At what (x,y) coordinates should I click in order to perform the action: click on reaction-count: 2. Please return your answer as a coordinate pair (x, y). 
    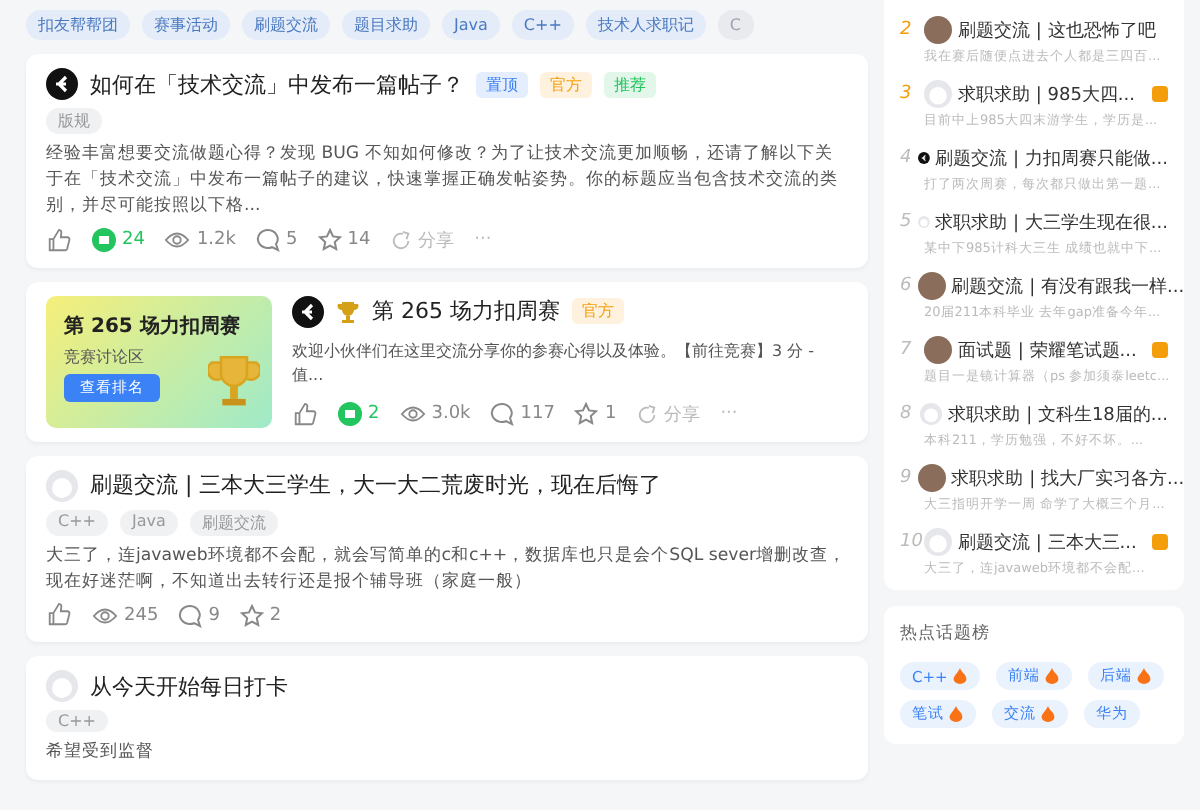
    Looking at the image, I should click on (359, 414).